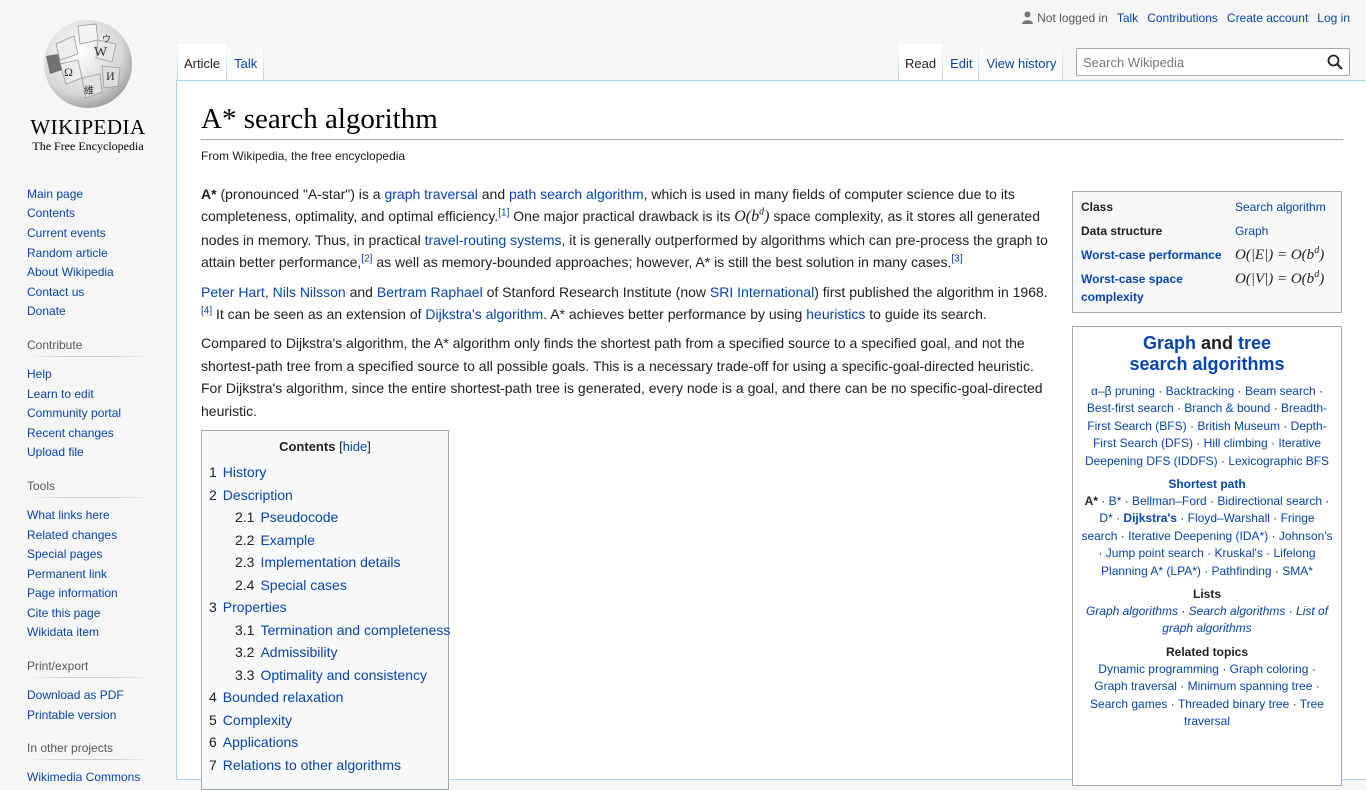 The image size is (1366, 790). Describe the element at coordinates (325, 495) in the screenshot. I see `toc-item: 2 Description` at that location.